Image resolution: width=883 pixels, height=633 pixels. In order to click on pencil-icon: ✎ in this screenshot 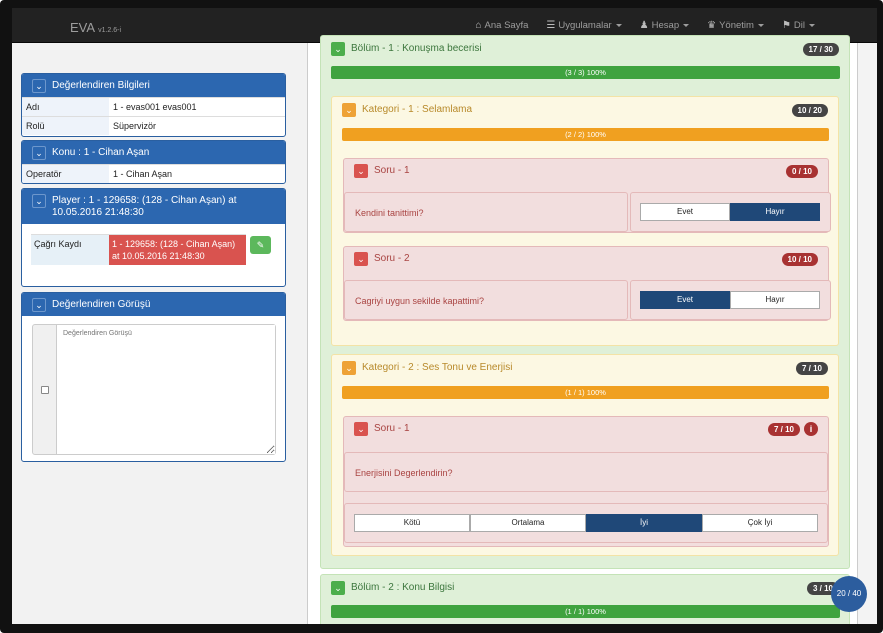, I will do `click(260, 245)`.